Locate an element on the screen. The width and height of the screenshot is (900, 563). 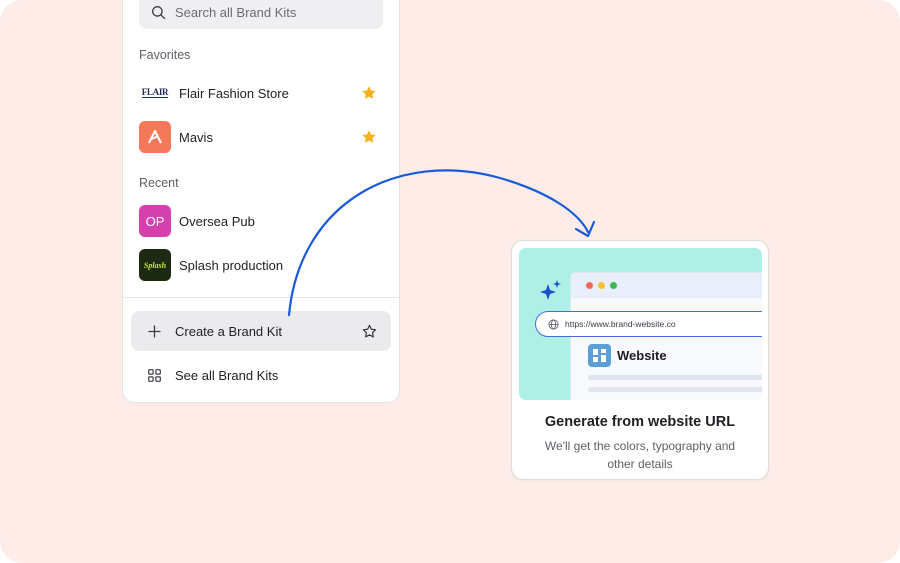
see-all-brand-kits-button: See all Brand Kits is located at coordinates (261, 375).